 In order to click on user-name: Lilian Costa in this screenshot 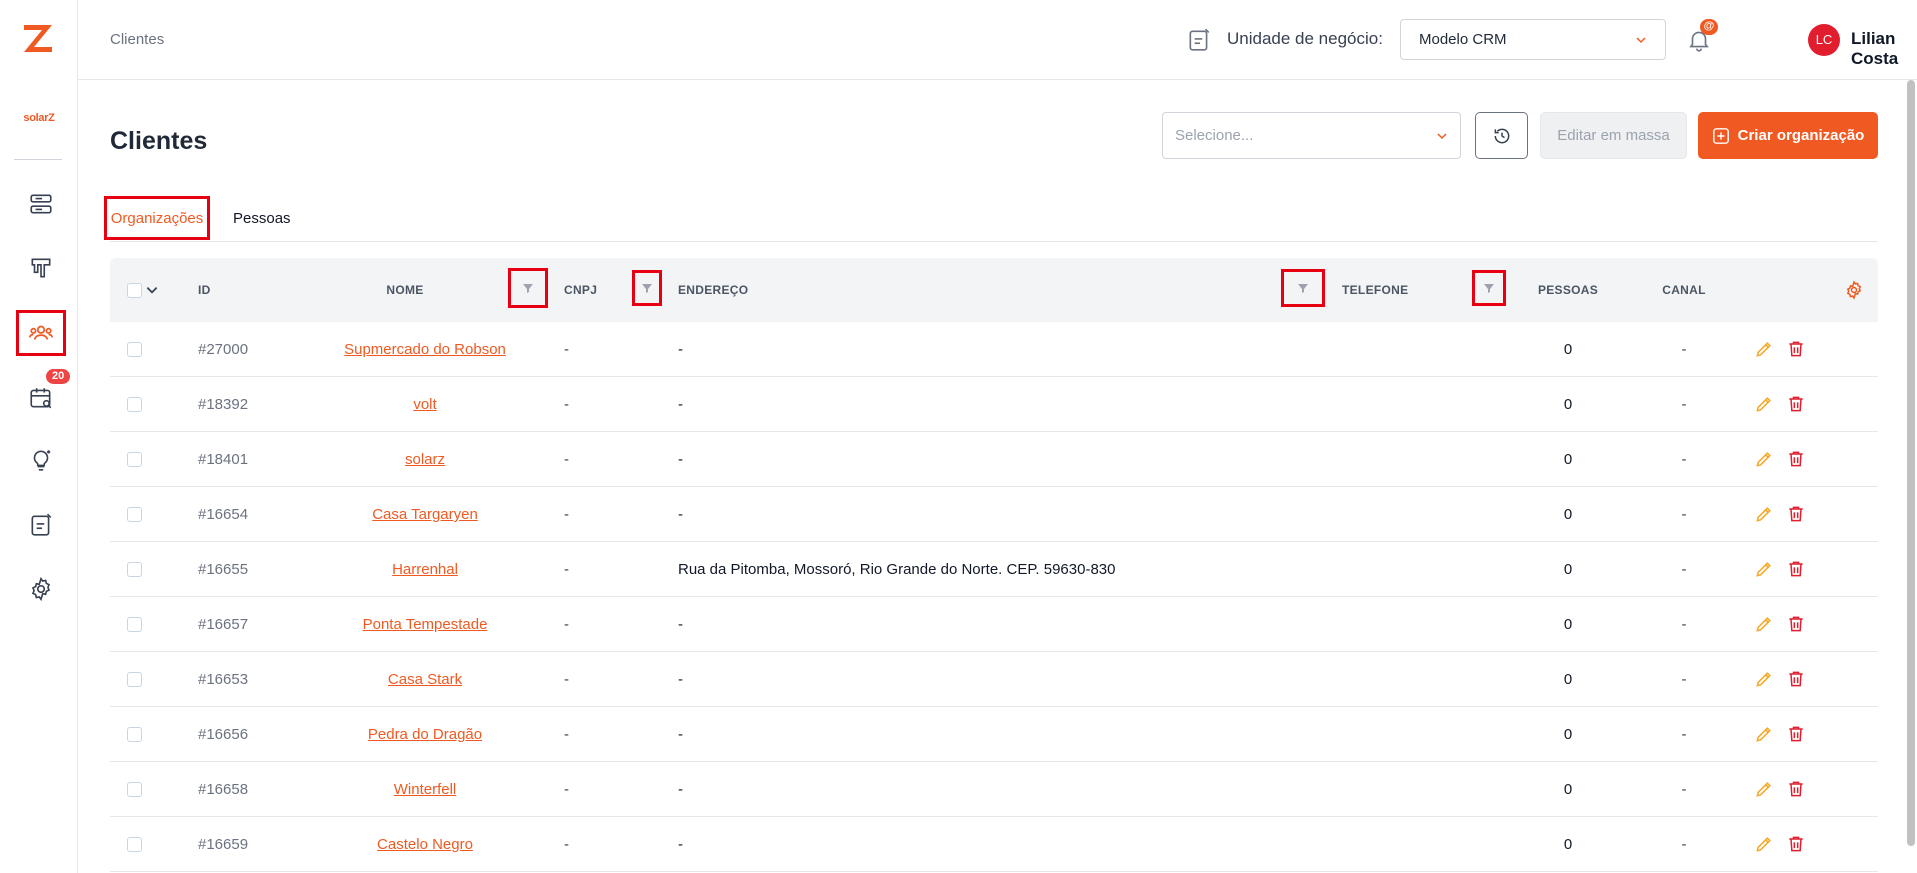, I will do `click(1884, 49)`.